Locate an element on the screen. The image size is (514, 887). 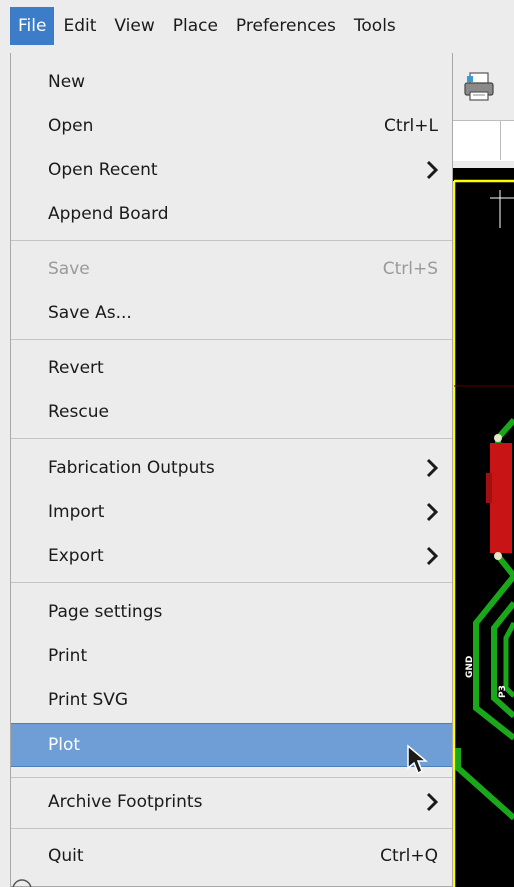
menu-tools: Tools is located at coordinates (375, 26).